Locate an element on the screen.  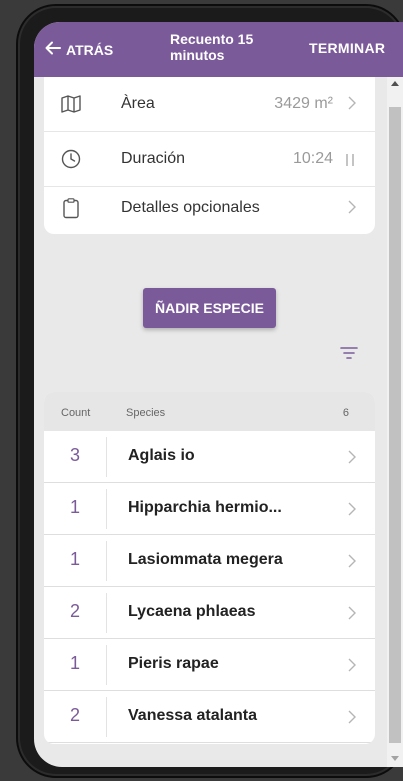
scroll-down-arrow-icon is located at coordinates (395, 758).